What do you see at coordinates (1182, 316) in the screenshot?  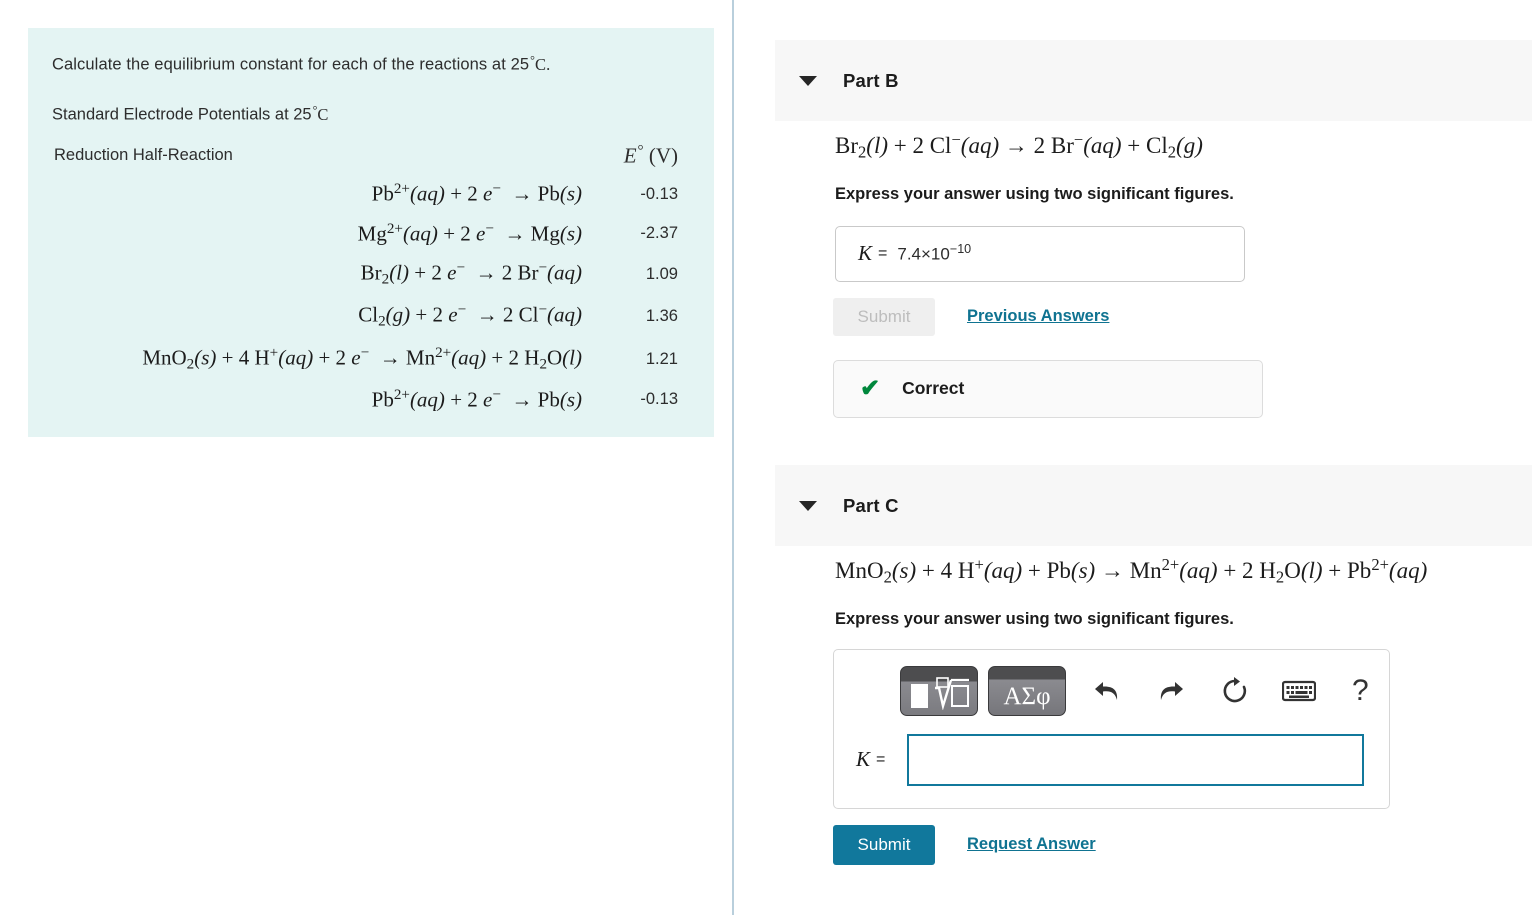 I see `part-b-button-row: Submit Previous Answers` at bounding box center [1182, 316].